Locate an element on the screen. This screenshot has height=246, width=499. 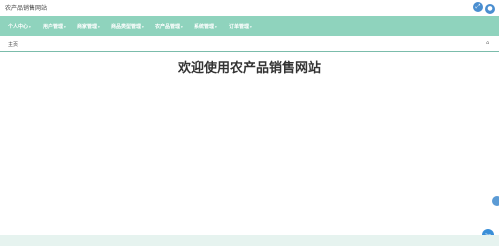
nav-item-merchant-management: 商家管理▾ is located at coordinates (88, 26).